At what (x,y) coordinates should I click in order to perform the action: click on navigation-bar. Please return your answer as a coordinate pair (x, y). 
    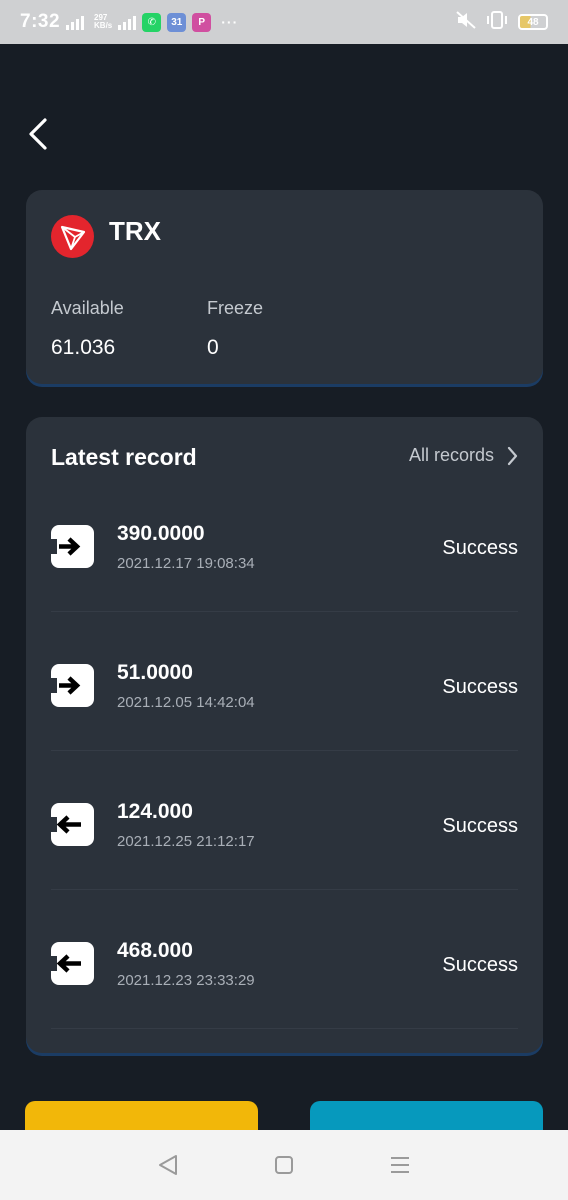
    Looking at the image, I should click on (284, 1165).